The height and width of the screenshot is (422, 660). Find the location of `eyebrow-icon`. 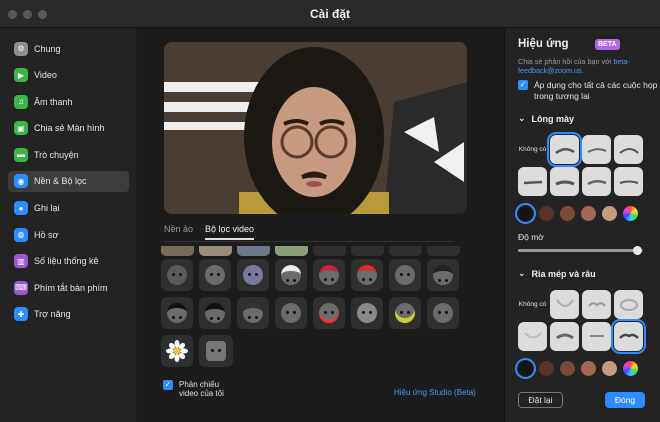

eyebrow-icon is located at coordinates (596, 182).